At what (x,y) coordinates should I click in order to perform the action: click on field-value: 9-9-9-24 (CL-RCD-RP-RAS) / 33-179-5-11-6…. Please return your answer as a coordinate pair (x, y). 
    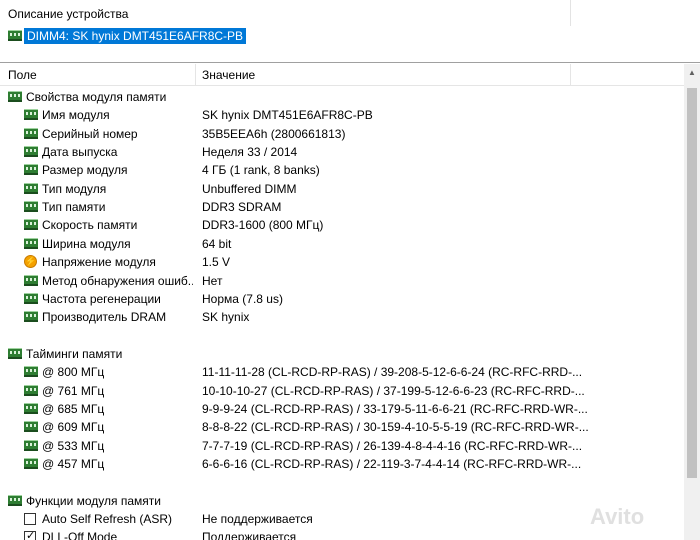
    Looking at the image, I should click on (395, 408).